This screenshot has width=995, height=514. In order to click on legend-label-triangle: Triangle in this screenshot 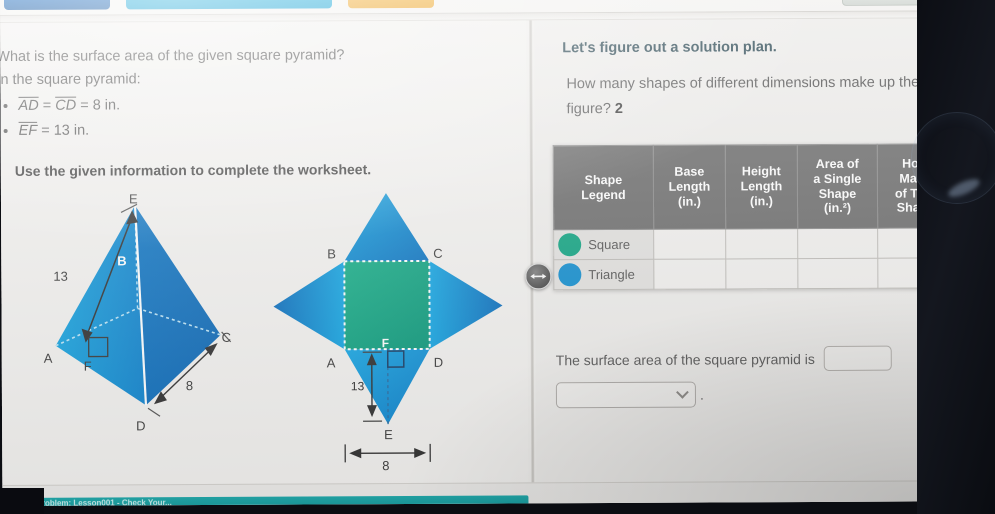, I will do `click(611, 274)`.